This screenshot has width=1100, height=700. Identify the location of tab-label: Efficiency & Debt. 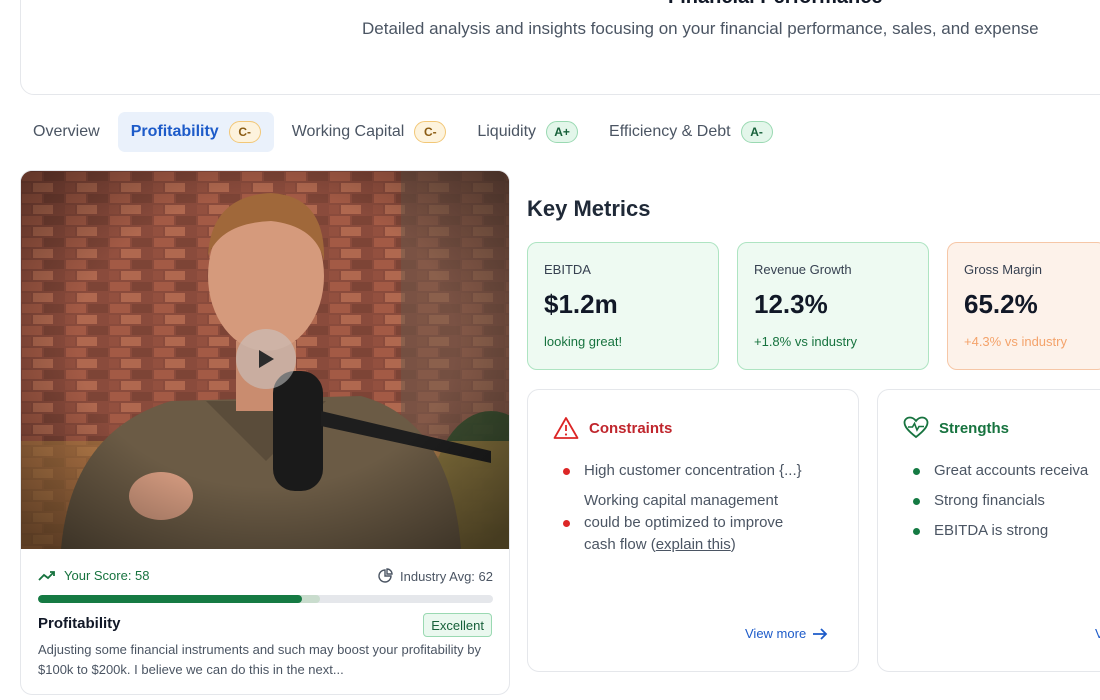
(670, 131).